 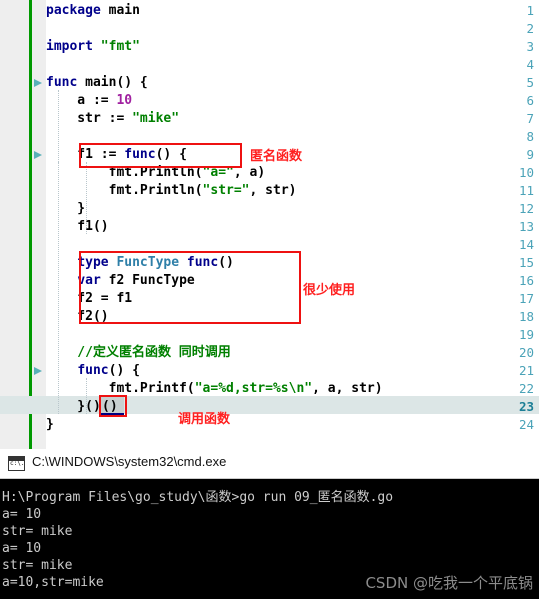 What do you see at coordinates (73, 406) in the screenshot?
I see `code-token: }()` at bounding box center [73, 406].